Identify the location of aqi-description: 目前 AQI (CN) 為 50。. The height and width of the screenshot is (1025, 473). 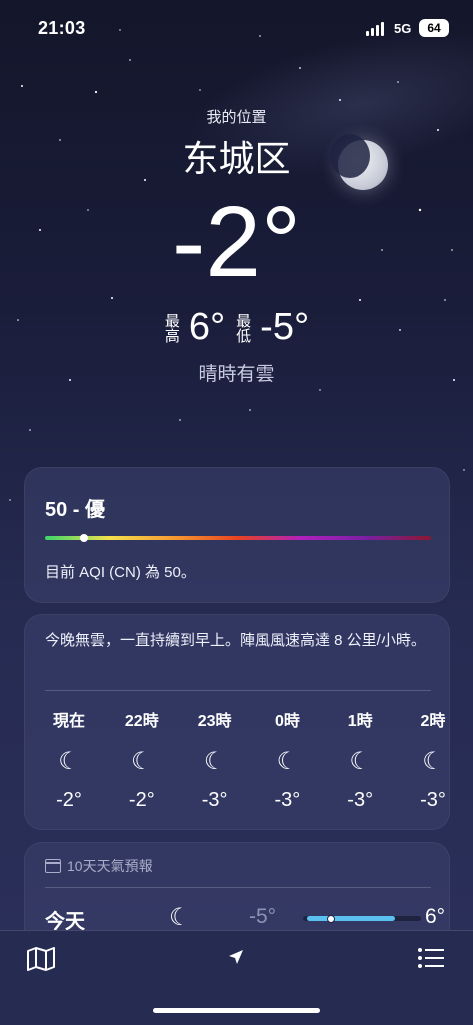
(120, 572).